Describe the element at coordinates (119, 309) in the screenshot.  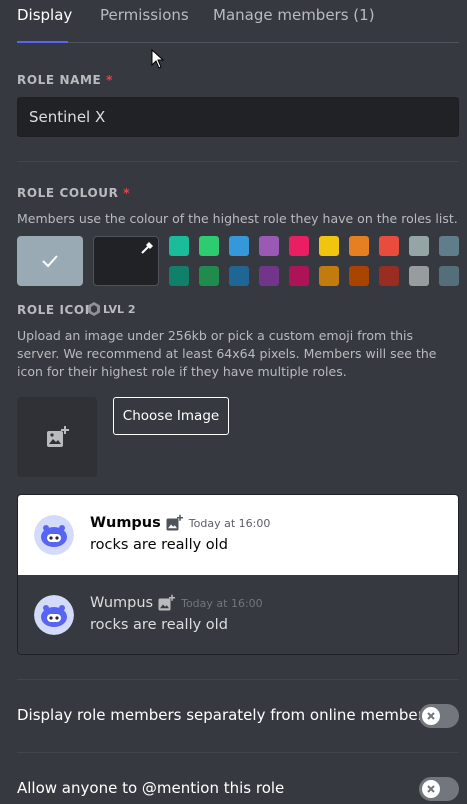
I see `level-badge-text: LVL 2` at that location.